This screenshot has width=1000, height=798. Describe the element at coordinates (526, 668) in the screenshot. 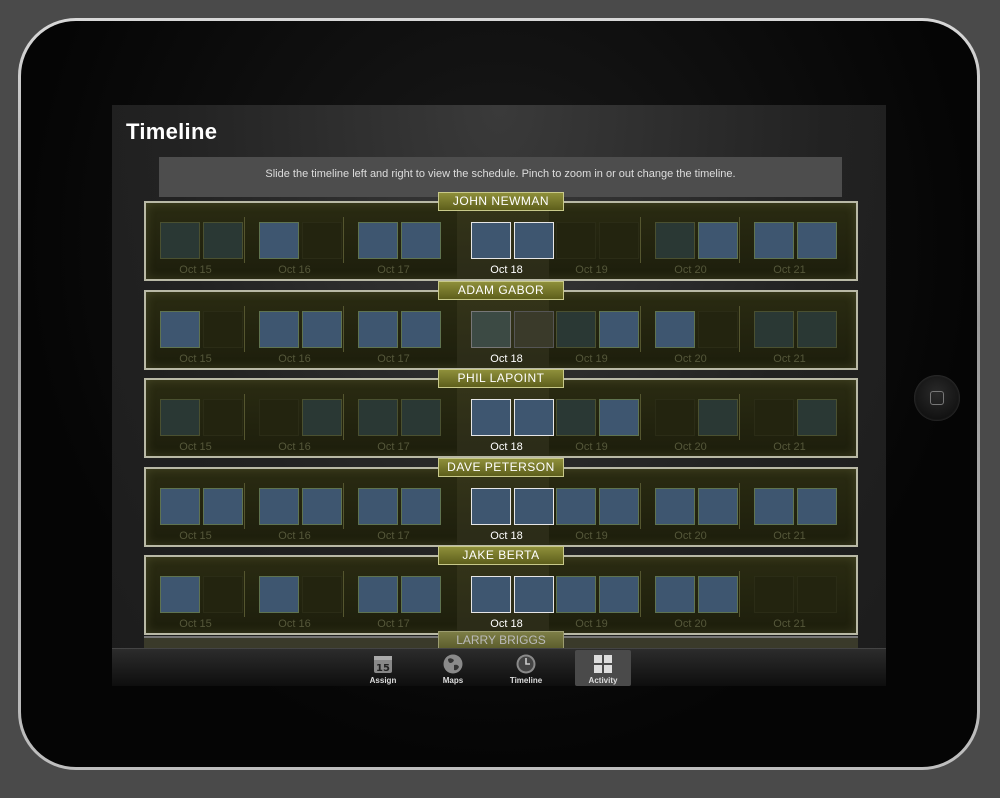

I see `tab-timeline: Timeline` at that location.